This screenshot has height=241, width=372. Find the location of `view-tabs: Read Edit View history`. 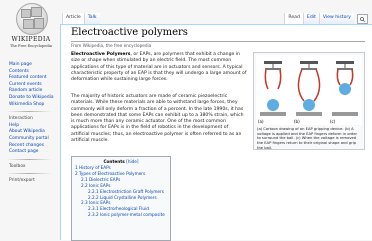

view-tabs: Read Edit View history is located at coordinates (326, 17).